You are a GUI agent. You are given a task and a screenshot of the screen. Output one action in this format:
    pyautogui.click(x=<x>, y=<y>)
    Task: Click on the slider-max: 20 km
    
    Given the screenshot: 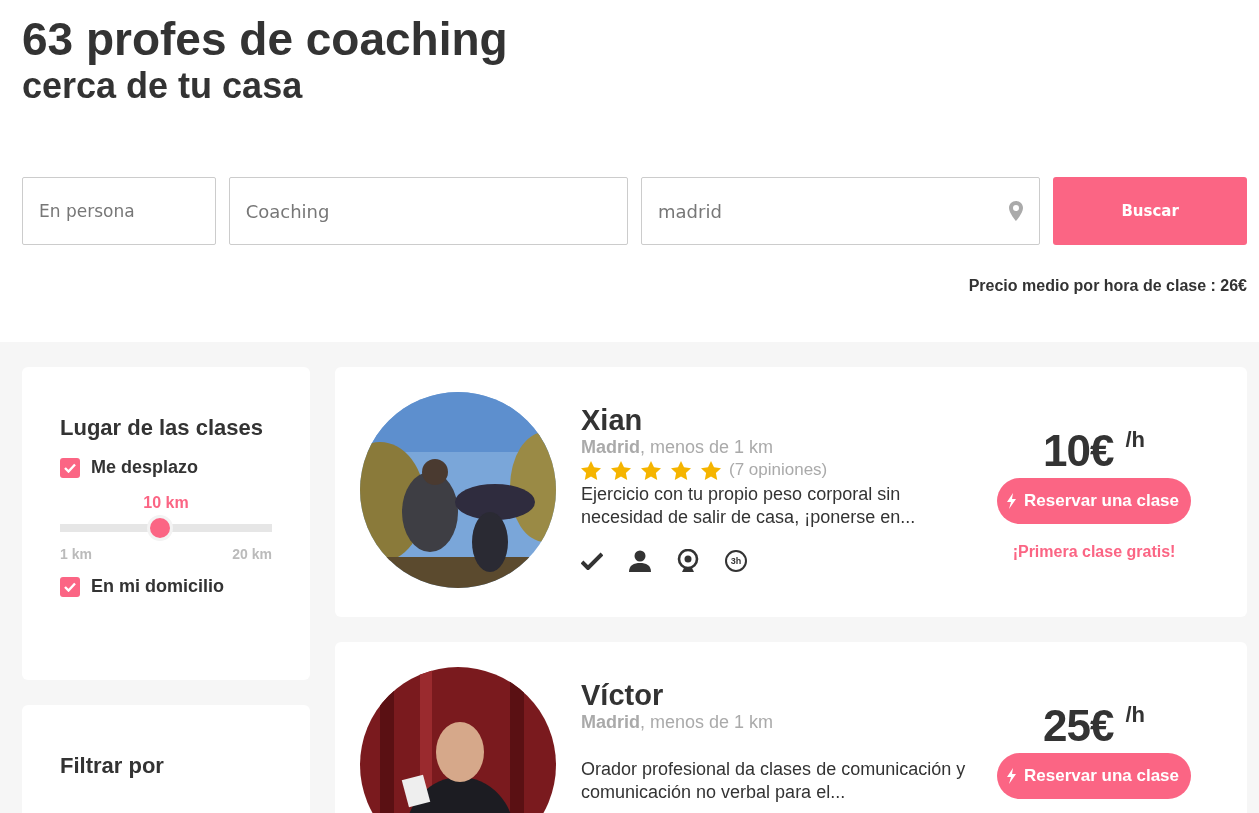 What is the action you would take?
    pyautogui.click(x=252, y=554)
    